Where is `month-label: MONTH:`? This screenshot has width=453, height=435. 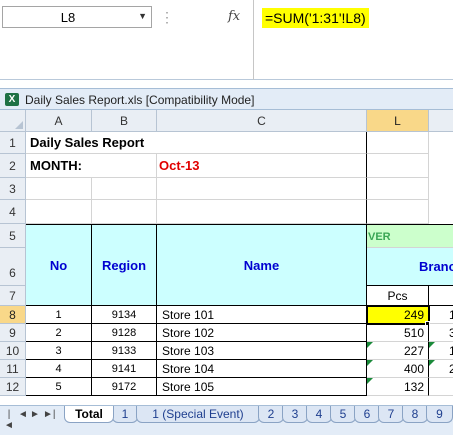
month-label: MONTH: is located at coordinates (91, 166).